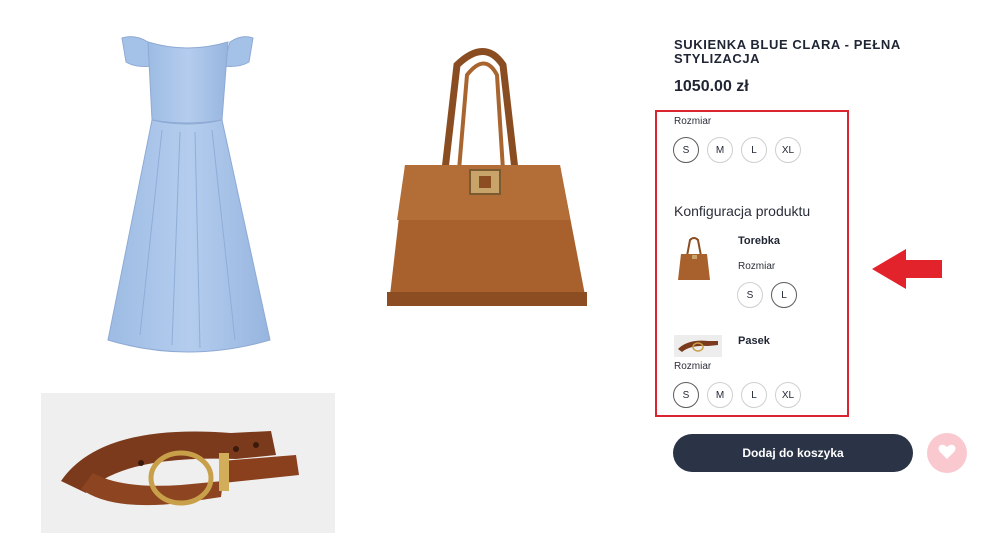 Image resolution: width=1000 pixels, height=550 pixels. I want to click on bag-size-option-s: S, so click(750, 295).